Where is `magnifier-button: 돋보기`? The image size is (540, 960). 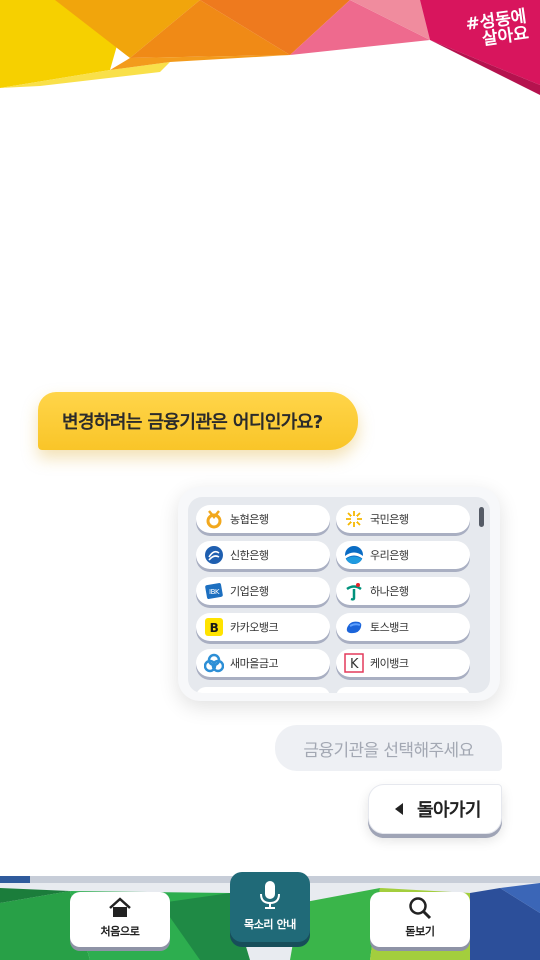
magnifier-button: 돋보기 is located at coordinates (420, 919).